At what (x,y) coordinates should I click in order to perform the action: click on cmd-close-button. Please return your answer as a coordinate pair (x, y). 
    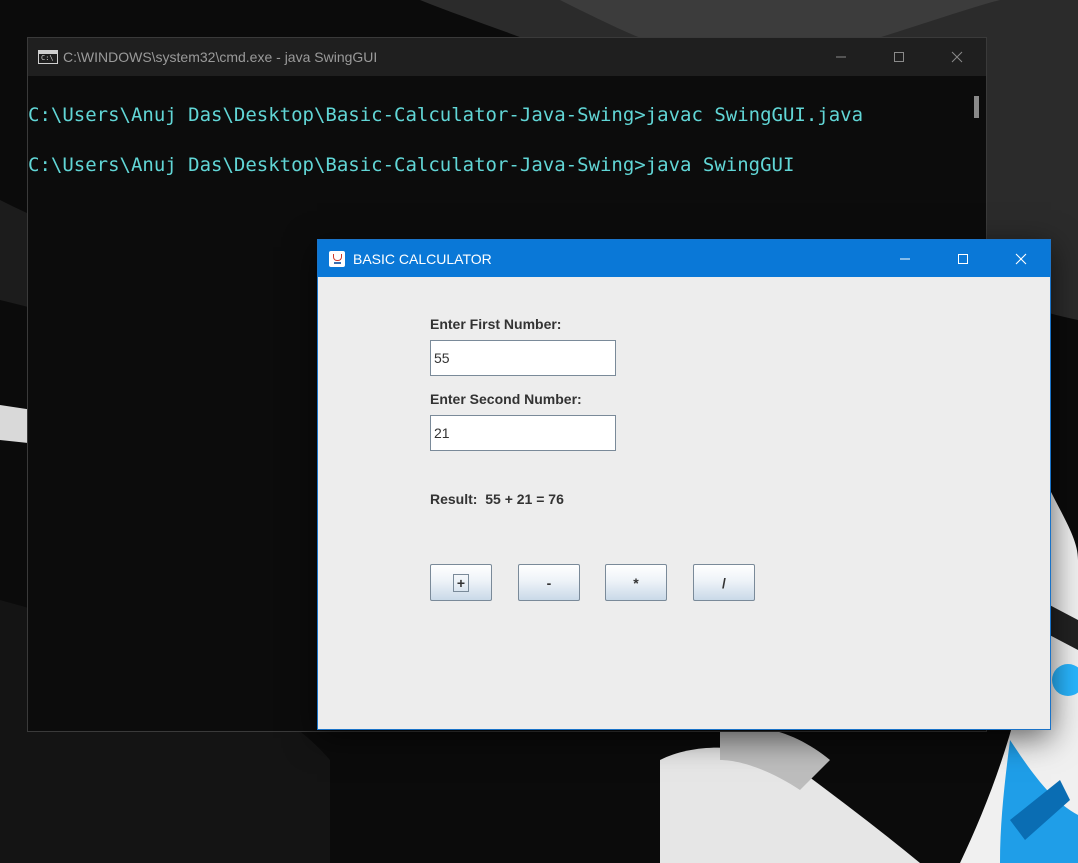
    Looking at the image, I should click on (957, 57).